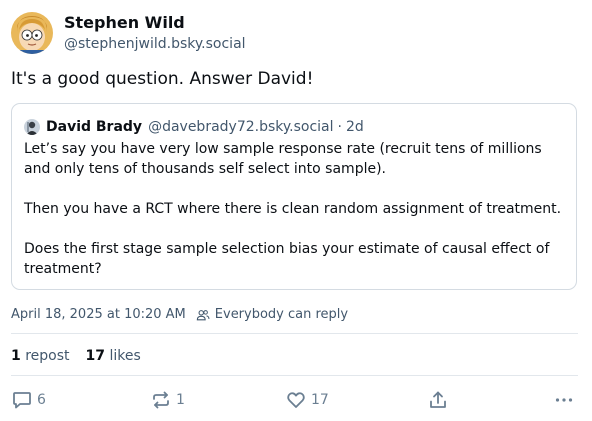 The width and height of the screenshot is (592, 421). Describe the element at coordinates (16, 356) in the screenshot. I see `reposts-count: 1` at that location.